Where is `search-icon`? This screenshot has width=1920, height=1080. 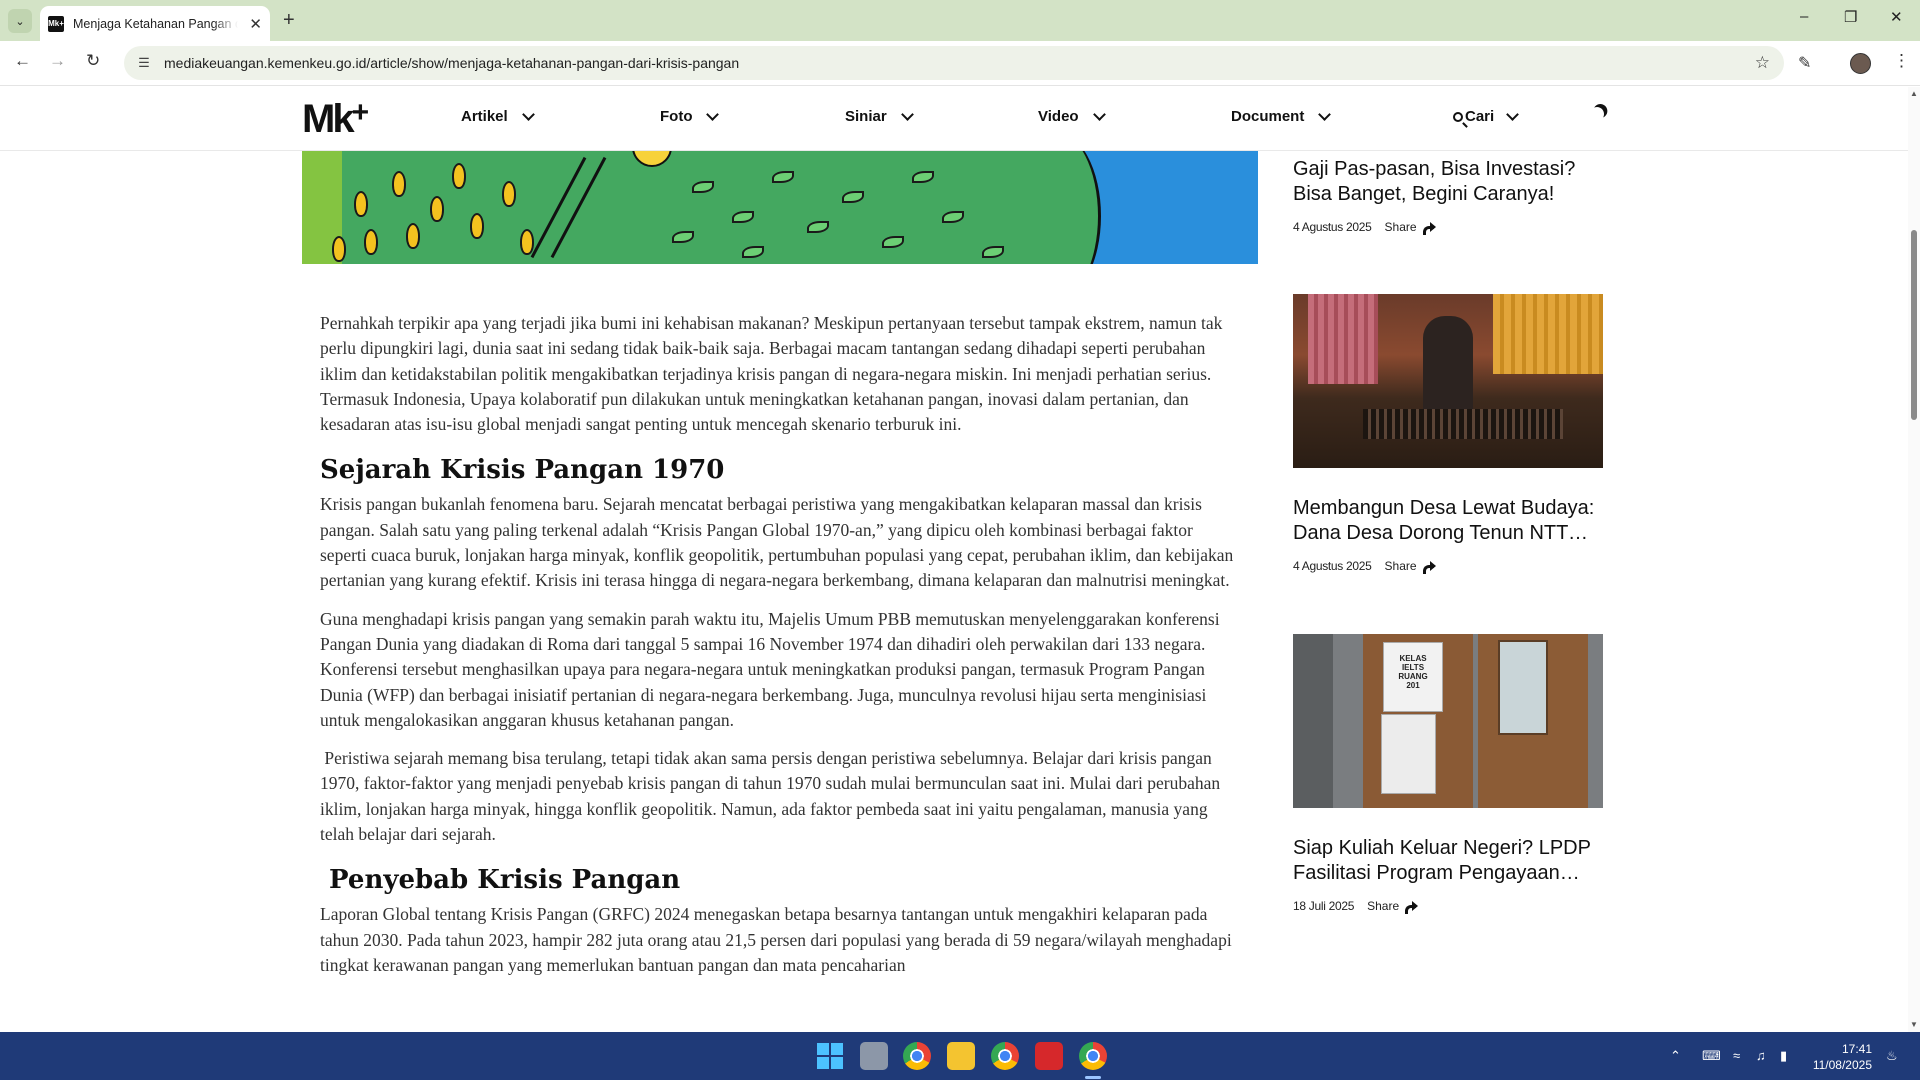
search-icon is located at coordinates (1458, 116).